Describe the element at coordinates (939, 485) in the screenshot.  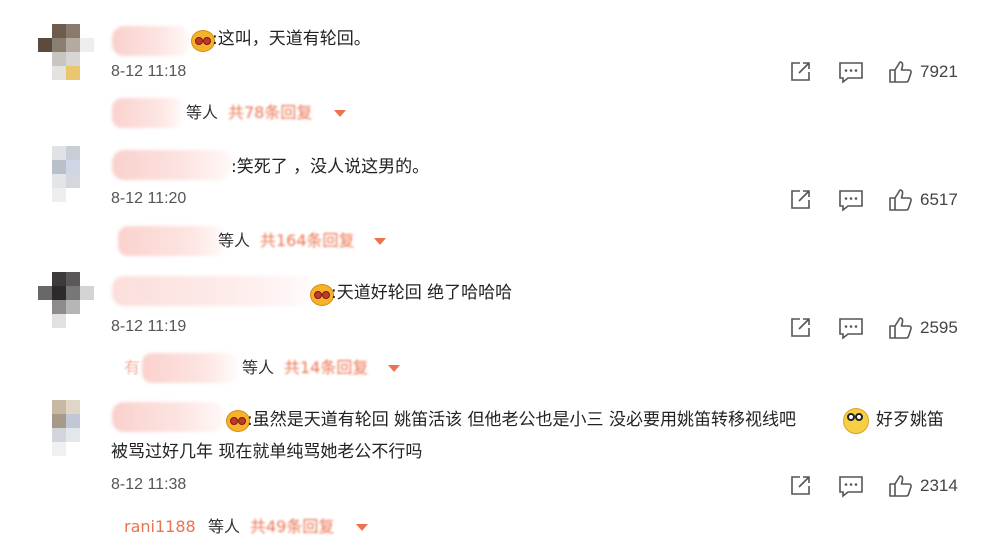
I see `like-count: 2314` at that location.